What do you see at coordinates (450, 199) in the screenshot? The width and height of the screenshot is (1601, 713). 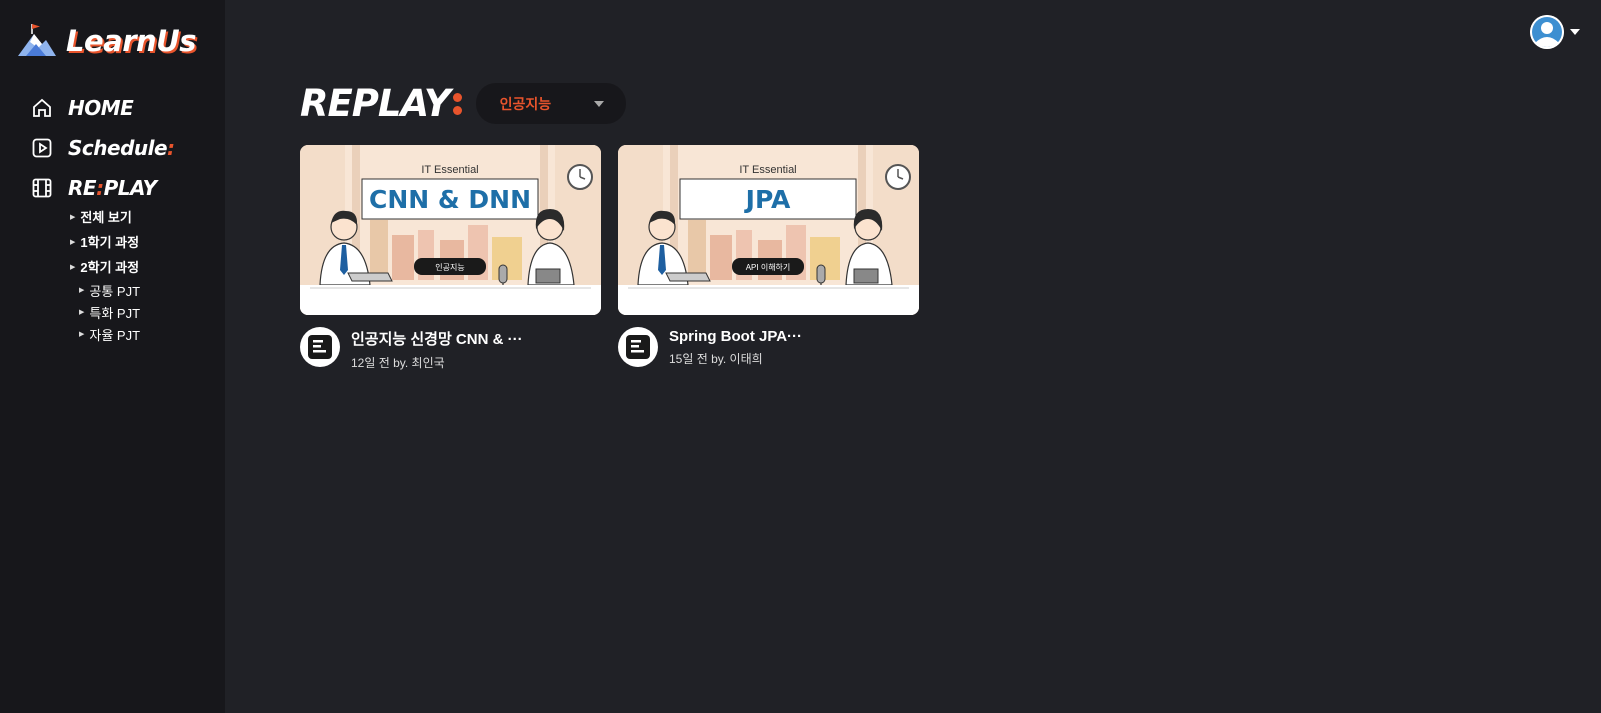 I see `thumb-title: CNN & DNN` at bounding box center [450, 199].